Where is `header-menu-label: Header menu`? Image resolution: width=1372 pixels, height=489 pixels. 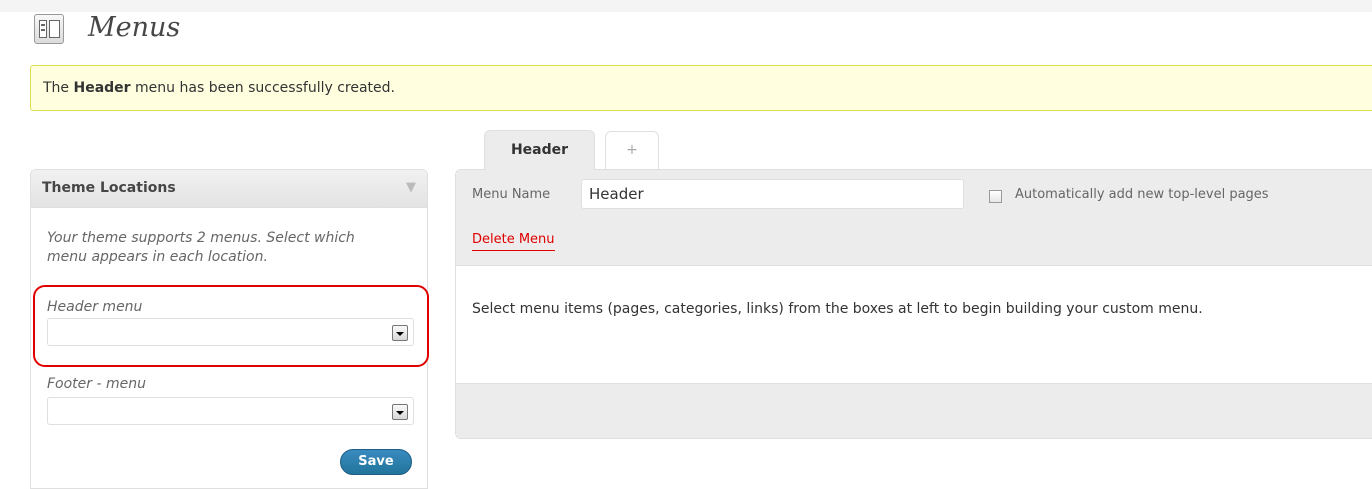
header-menu-label: Header menu is located at coordinates (95, 307).